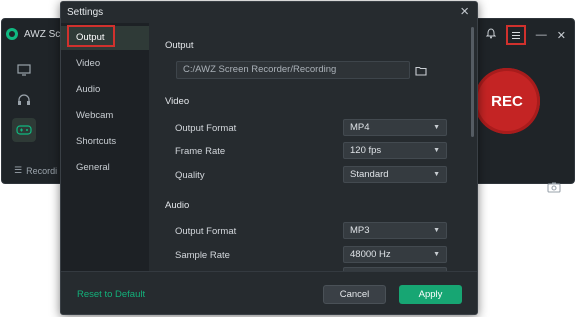 This screenshot has width=576, height=317. I want to click on cancel-button: Cancel, so click(354, 294).